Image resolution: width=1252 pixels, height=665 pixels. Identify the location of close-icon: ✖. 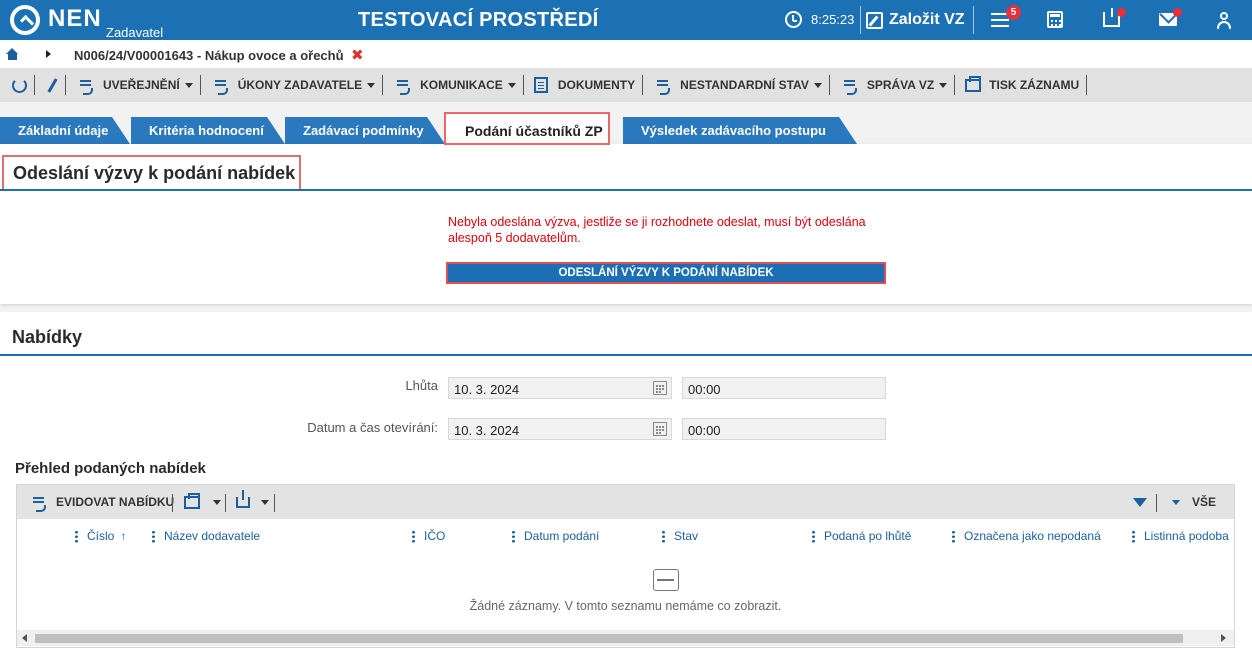
(357, 55).